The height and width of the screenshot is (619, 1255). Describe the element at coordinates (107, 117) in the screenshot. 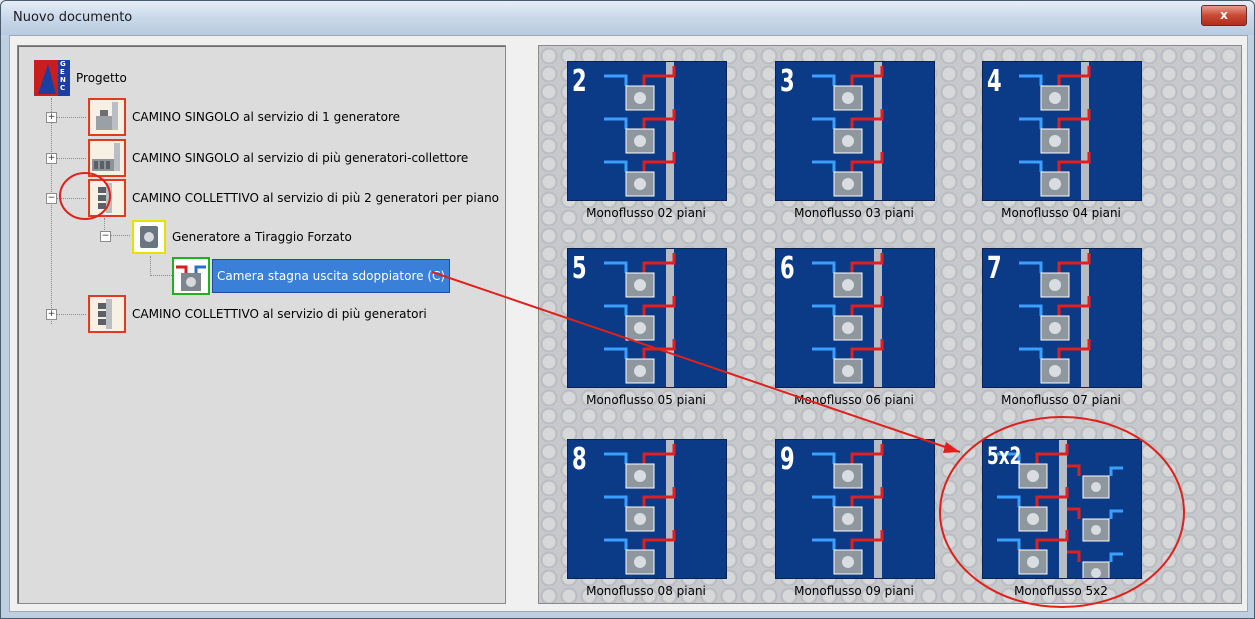

I see `chimney-single-icon` at that location.